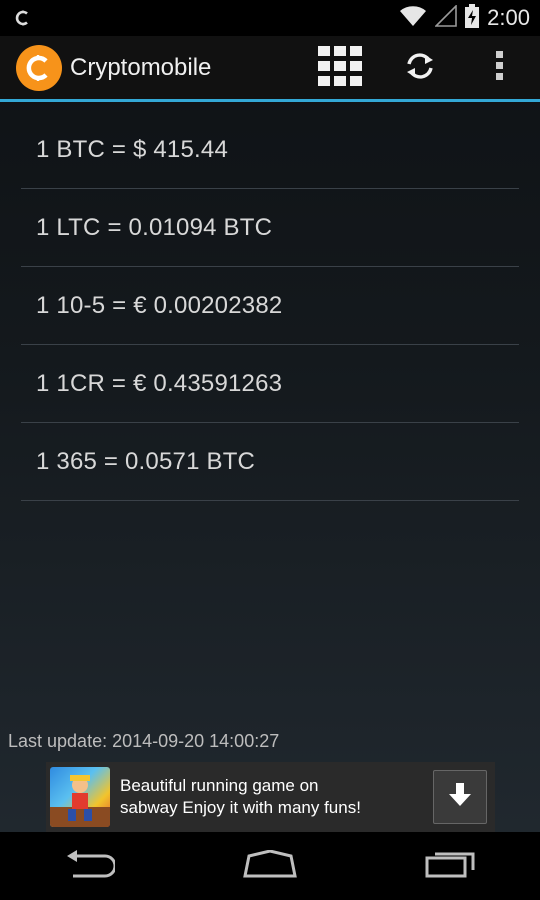  I want to click on notification-c-icon, so click(23, 18).